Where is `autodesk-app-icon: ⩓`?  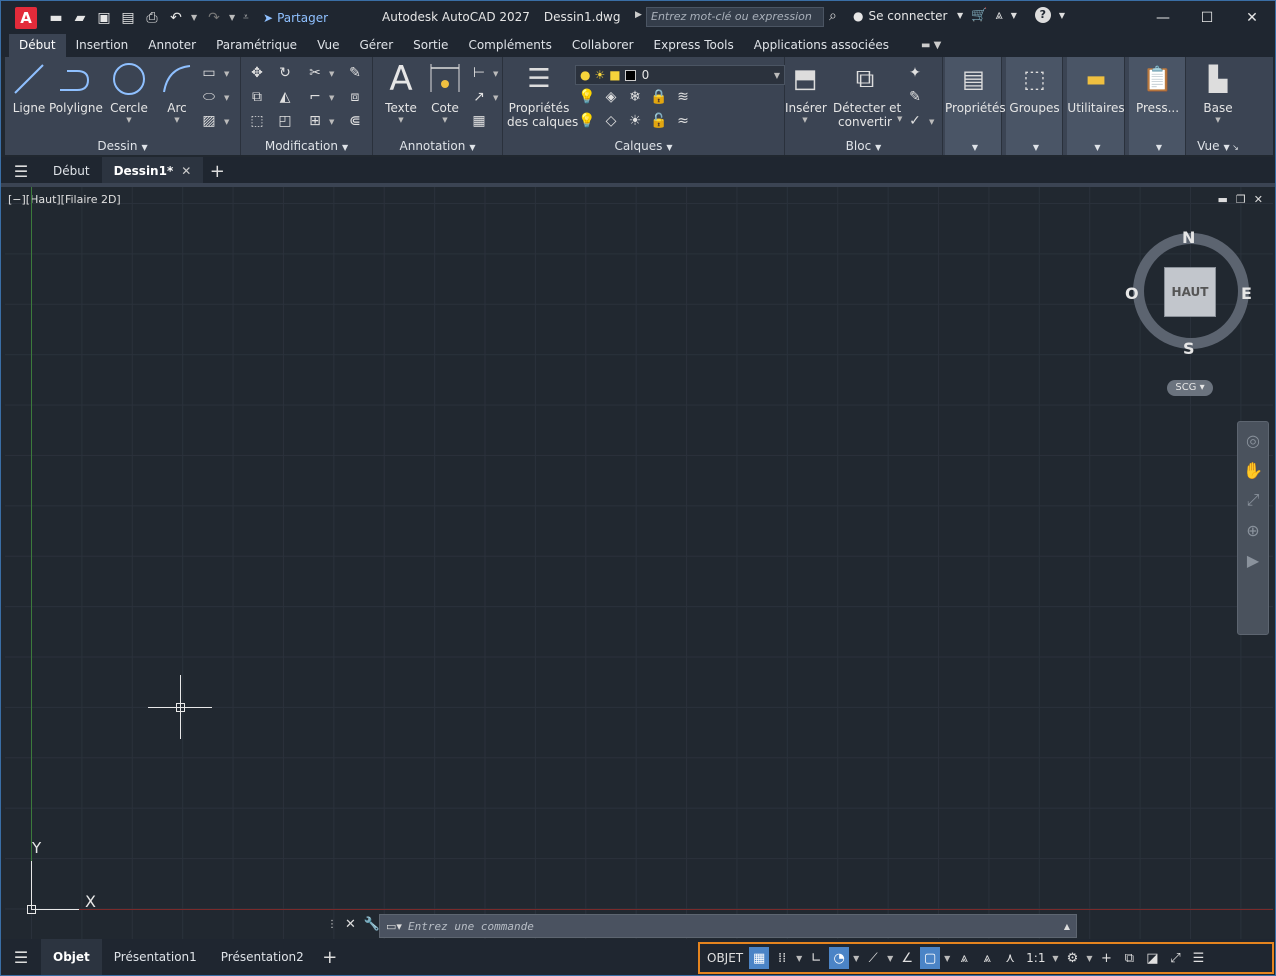 autodesk-app-icon: ⩓ is located at coordinates (998, 15).